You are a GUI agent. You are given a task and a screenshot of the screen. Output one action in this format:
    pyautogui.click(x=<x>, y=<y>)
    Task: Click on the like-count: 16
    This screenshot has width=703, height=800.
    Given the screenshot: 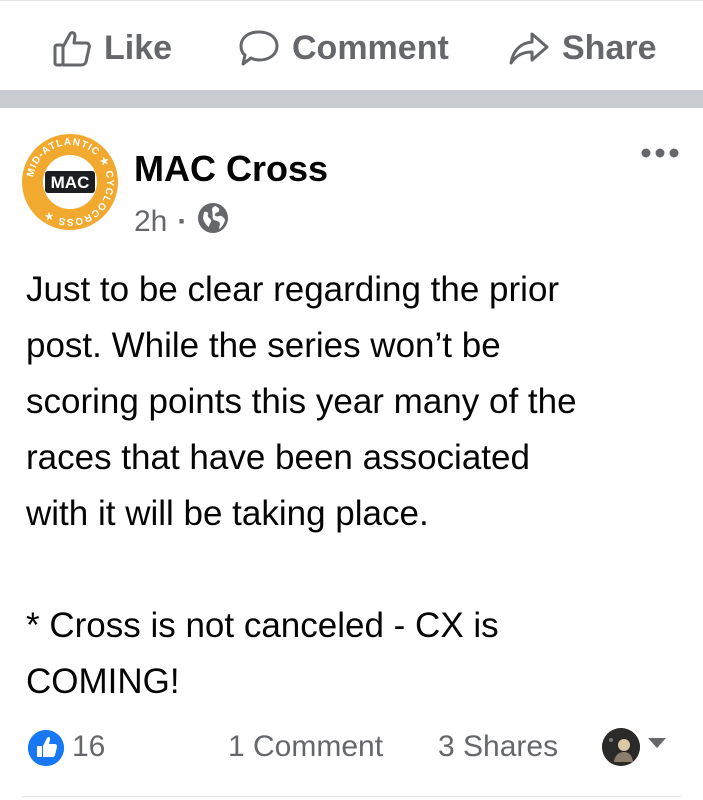 What is the action you would take?
    pyautogui.click(x=88, y=747)
    